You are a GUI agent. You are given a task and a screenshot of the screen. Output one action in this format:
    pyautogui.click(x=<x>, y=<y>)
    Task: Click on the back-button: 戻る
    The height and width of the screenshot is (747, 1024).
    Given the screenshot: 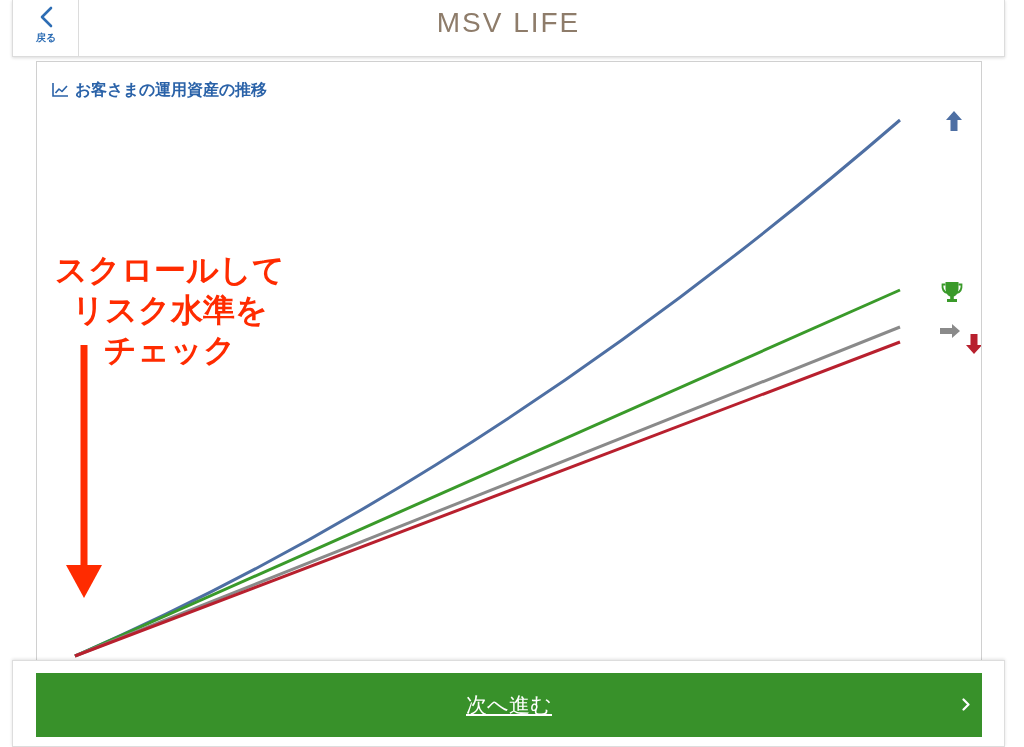 What is the action you would take?
    pyautogui.click(x=46, y=28)
    